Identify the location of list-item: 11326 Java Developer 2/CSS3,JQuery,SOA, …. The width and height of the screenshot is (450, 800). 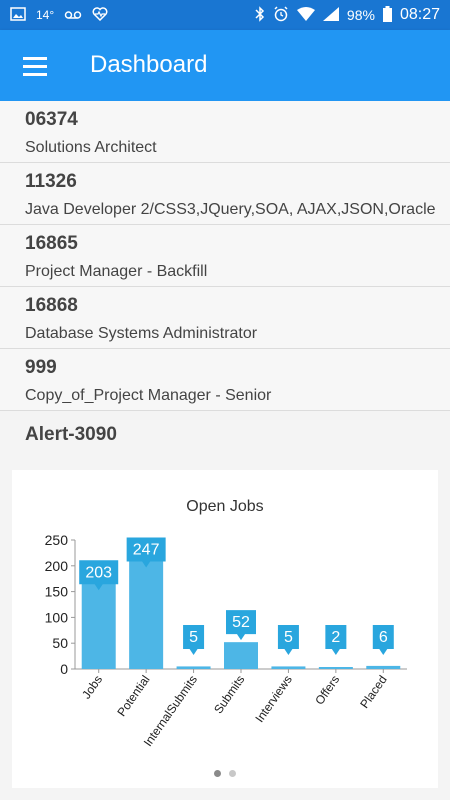
(225, 194).